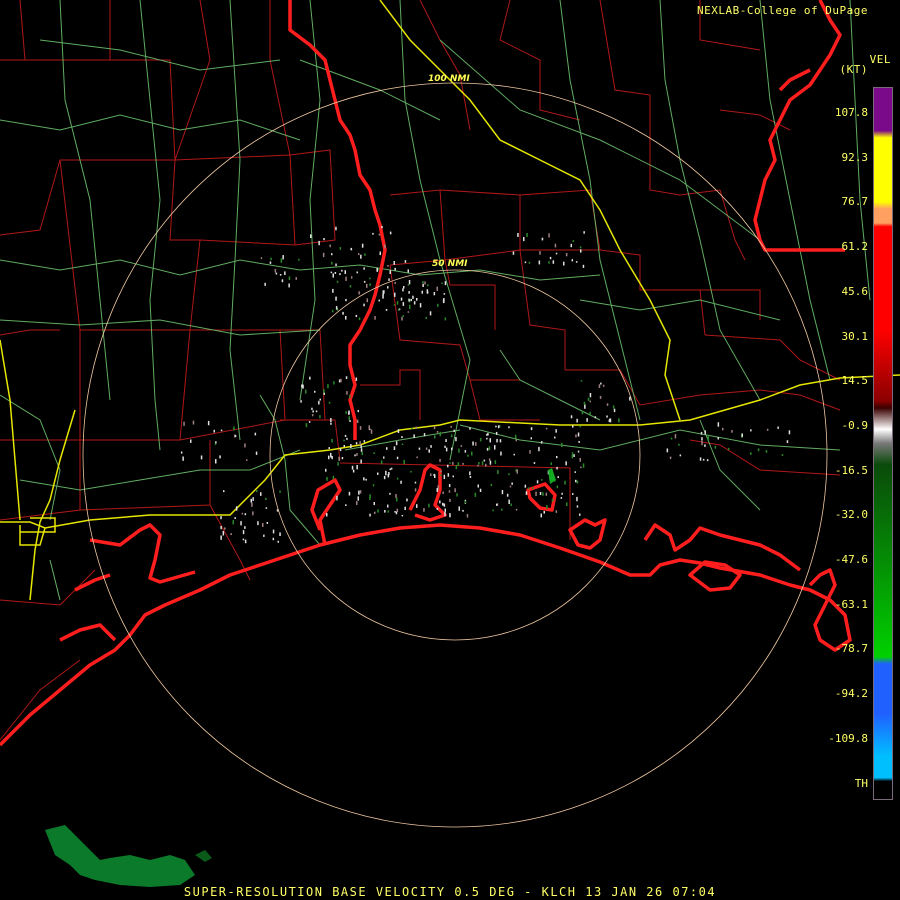 This screenshot has height=900, width=900. What do you see at coordinates (848, 738) in the screenshot?
I see `legend-tick-14: -109.8` at bounding box center [848, 738].